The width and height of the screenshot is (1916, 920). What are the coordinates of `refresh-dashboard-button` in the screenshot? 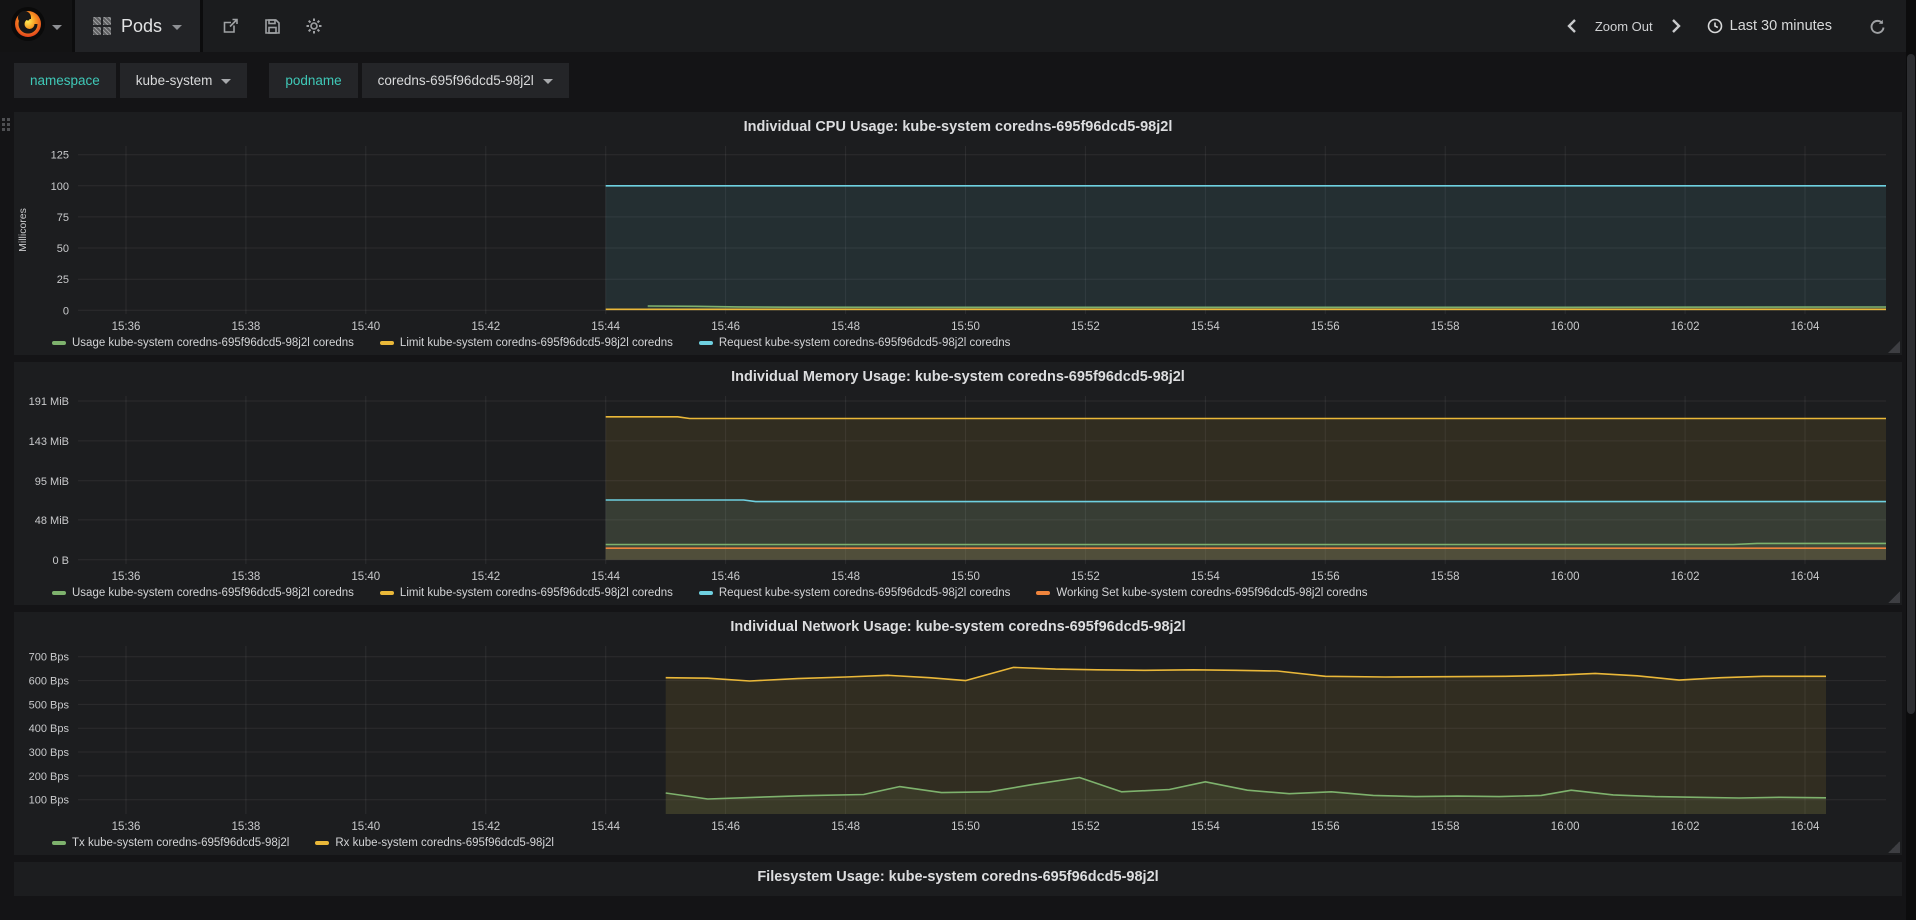 It's located at (1877, 26).